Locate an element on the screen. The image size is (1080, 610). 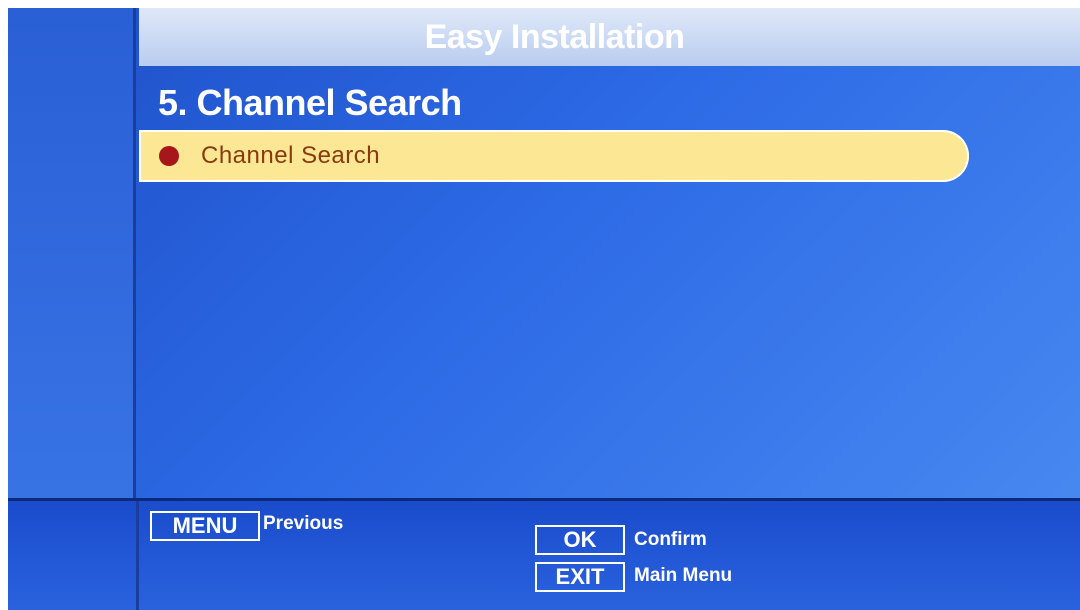
footer-divider is located at coordinates (137, 555).